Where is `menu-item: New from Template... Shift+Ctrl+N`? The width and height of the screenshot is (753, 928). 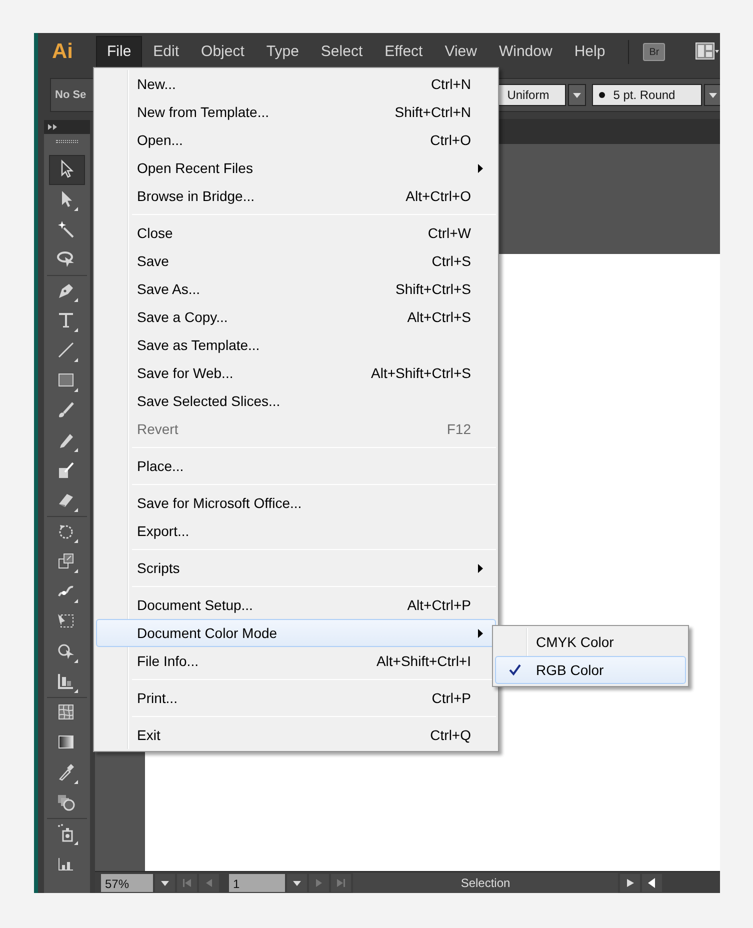
menu-item: New from Template... Shift+Ctrl+N is located at coordinates (296, 112).